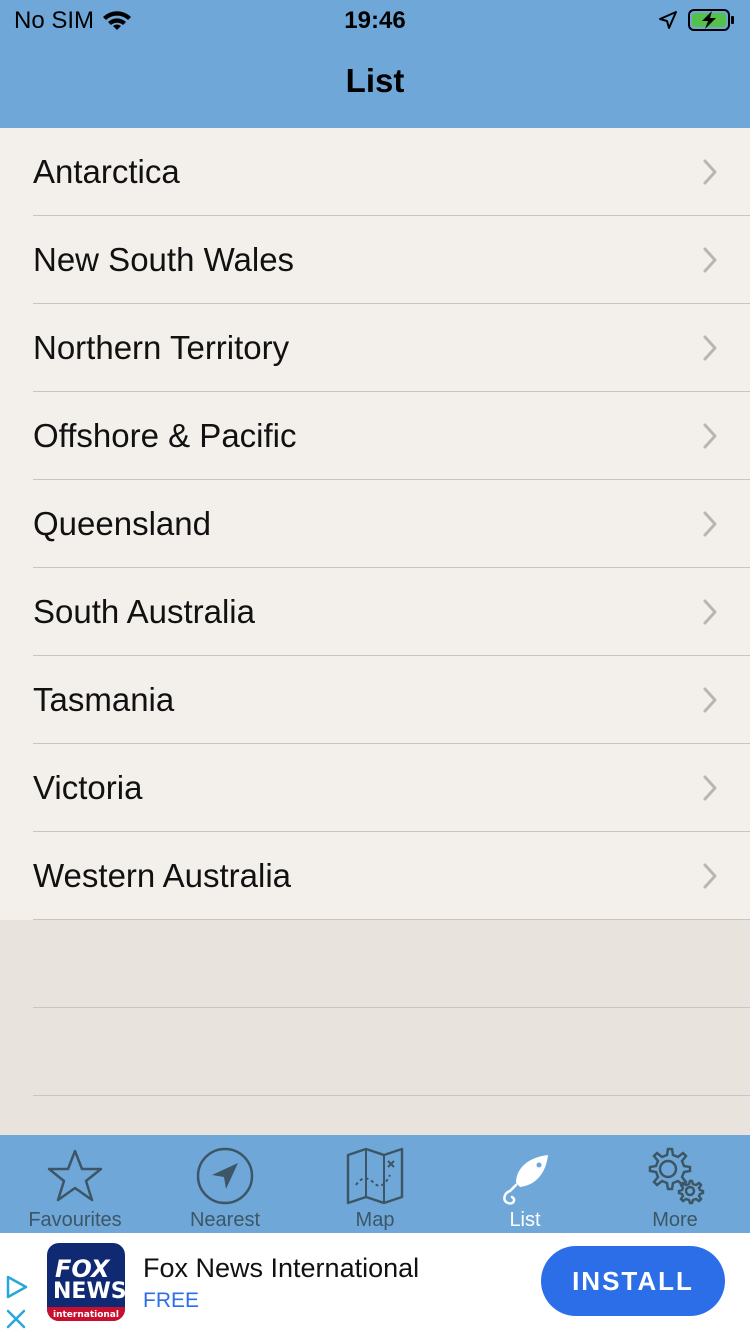 The height and width of the screenshot is (1334, 750). Describe the element at coordinates (633, 1281) in the screenshot. I see `install-button: INSTALL` at that location.